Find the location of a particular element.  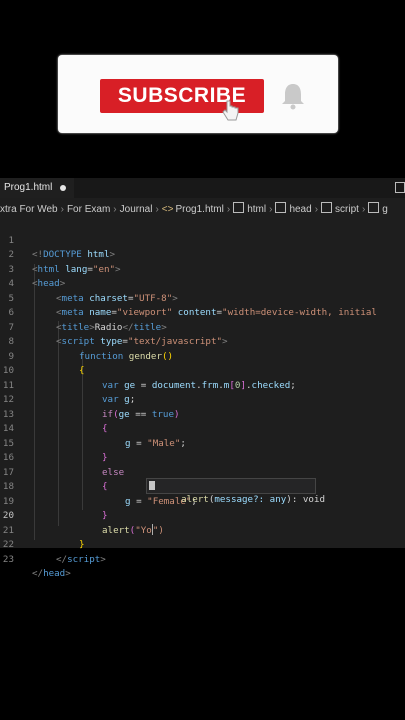

tooltip-fn: alert is located at coordinates (195, 499).